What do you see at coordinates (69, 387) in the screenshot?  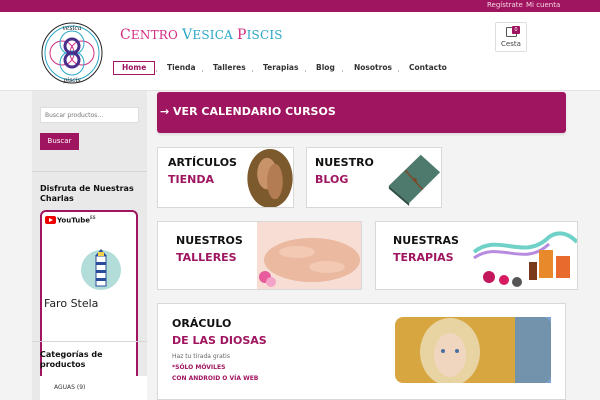 I see `category-item: AGUAS (9)` at bounding box center [69, 387].